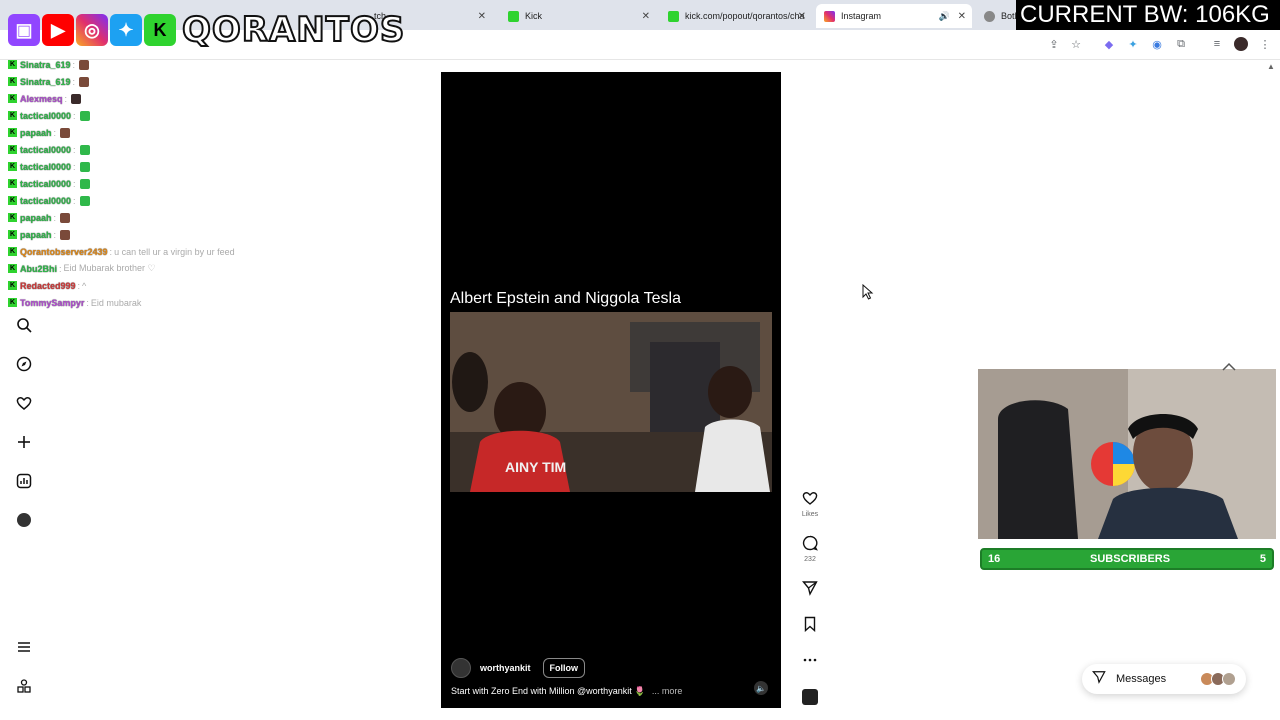 This screenshot has width=1280, height=720. Describe the element at coordinates (1271, 66) in the screenshot. I see `scrollbar-up-arrow-icon: ▲` at that location.